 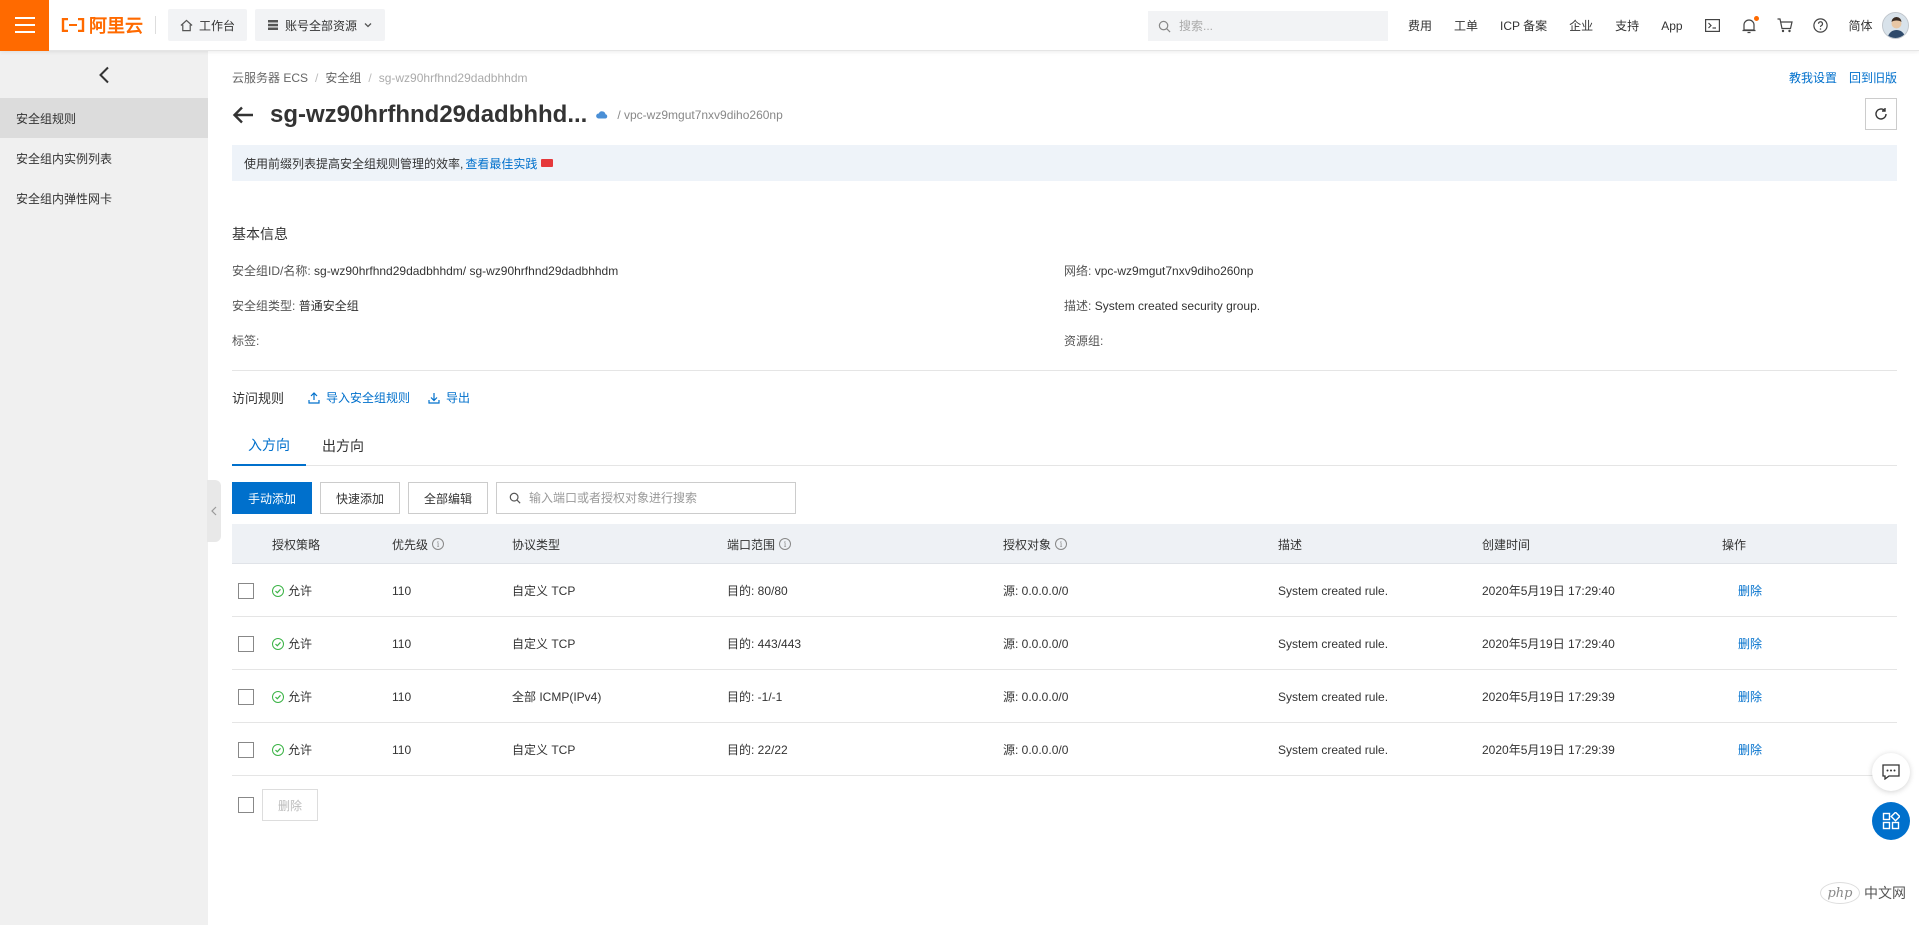 I want to click on language-switch: 简体, so click(x=1861, y=25).